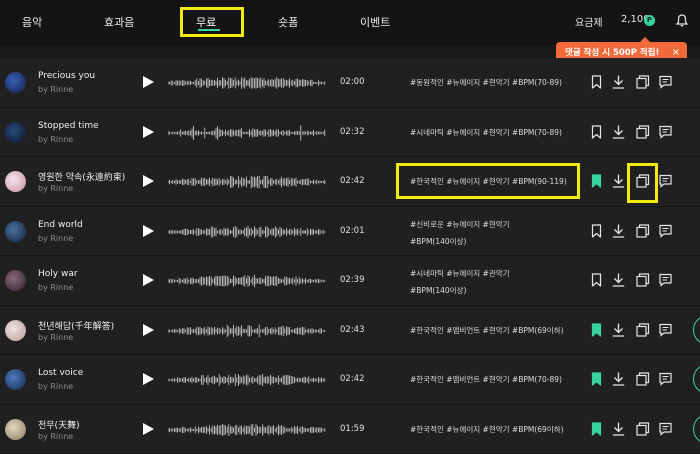 The height and width of the screenshot is (454, 700). Describe the element at coordinates (60, 373) in the screenshot. I see `track-title: Lost voice` at that location.